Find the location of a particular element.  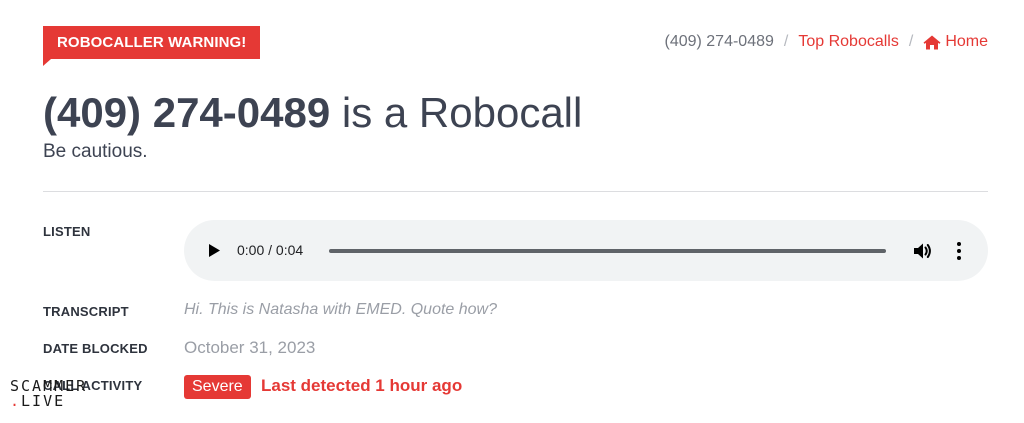

title-suffix: is a Robocall is located at coordinates (462, 112).